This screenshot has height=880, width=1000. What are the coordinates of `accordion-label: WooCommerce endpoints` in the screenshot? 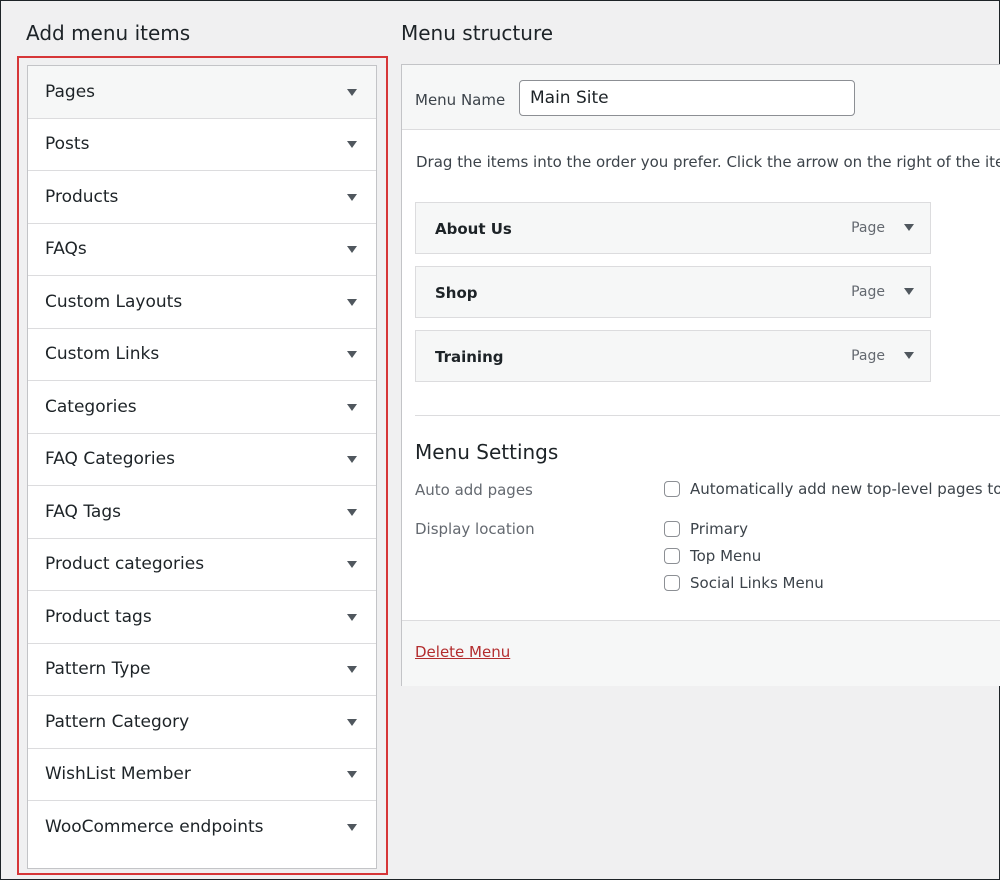 It's located at (154, 827).